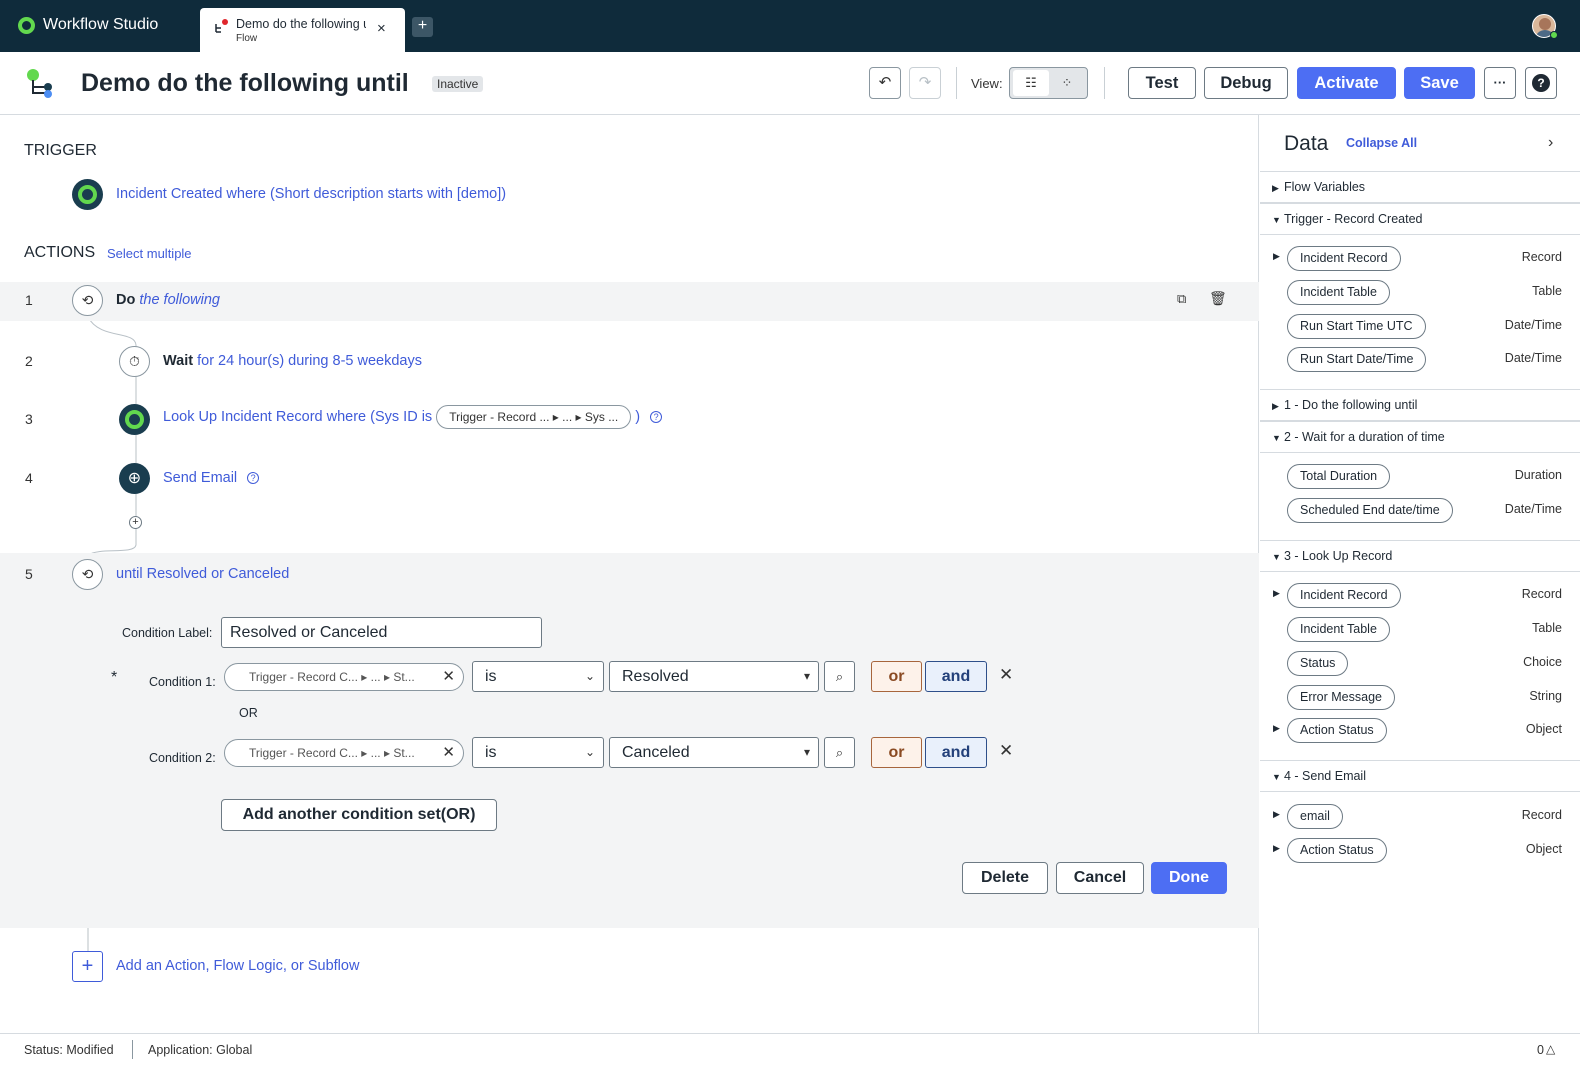 Image resolution: width=1580 pixels, height=1066 pixels. Describe the element at coordinates (202, 574) in the screenshot. I see `until-summary: until Resolved or Canceled` at that location.